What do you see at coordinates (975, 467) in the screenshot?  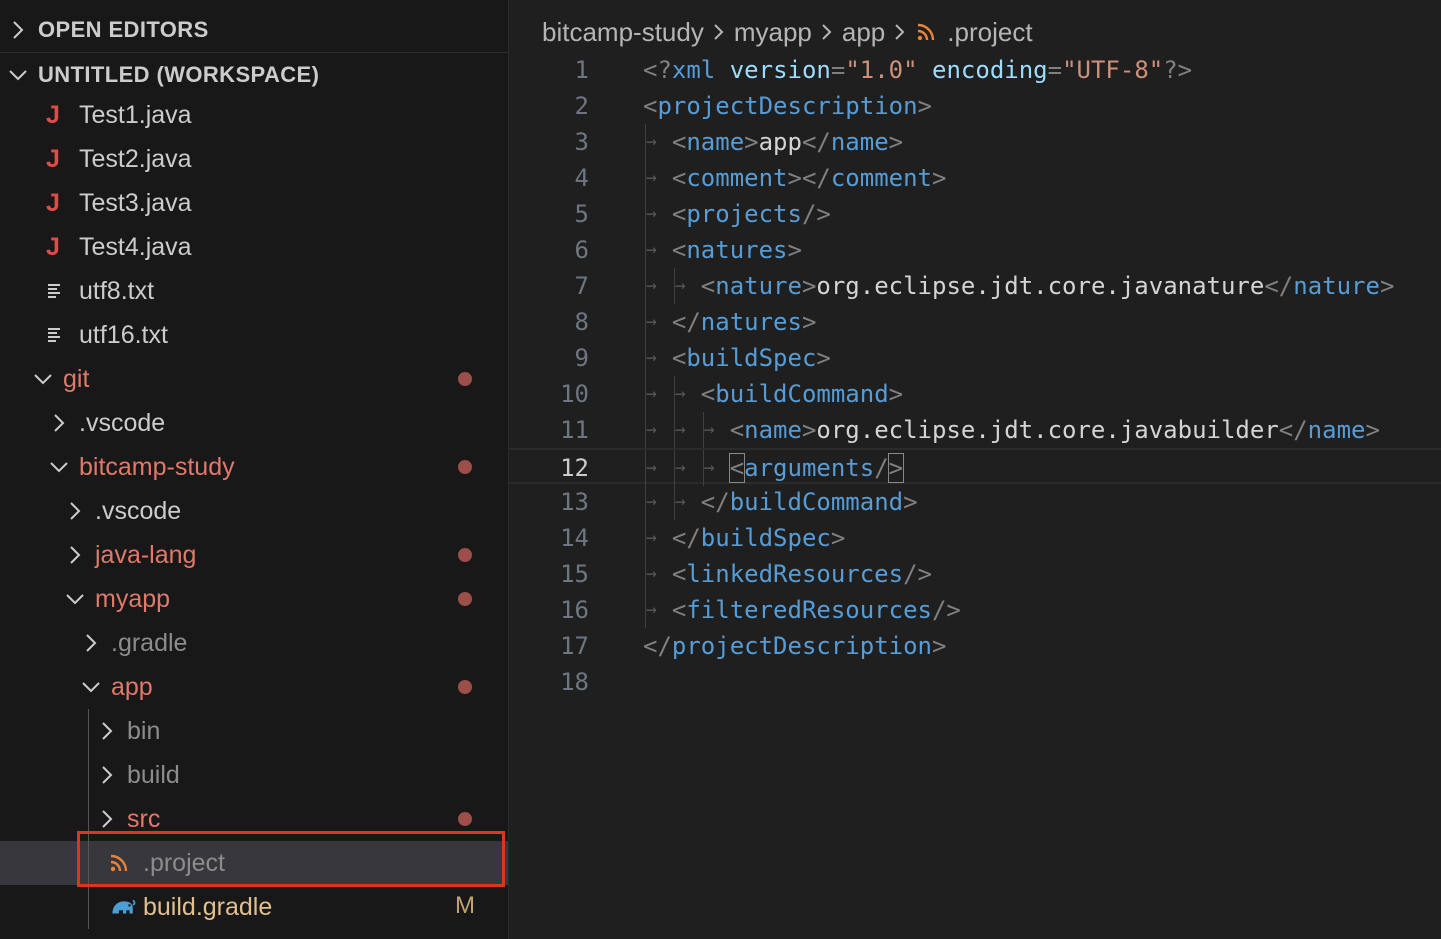 I see `code-line: 12 → → → <arguments/>` at bounding box center [975, 467].